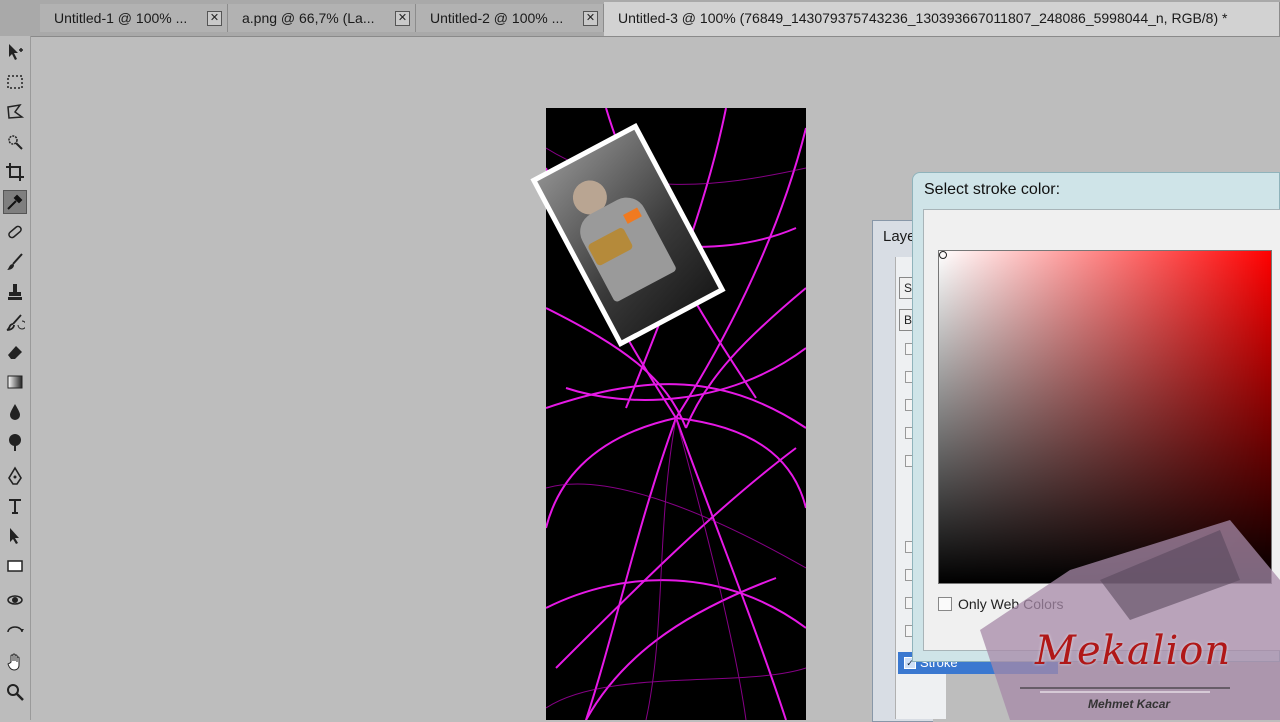 This screenshot has width=1280, height=722. Describe the element at coordinates (15, 112) in the screenshot. I see `lasso-icon` at that location.